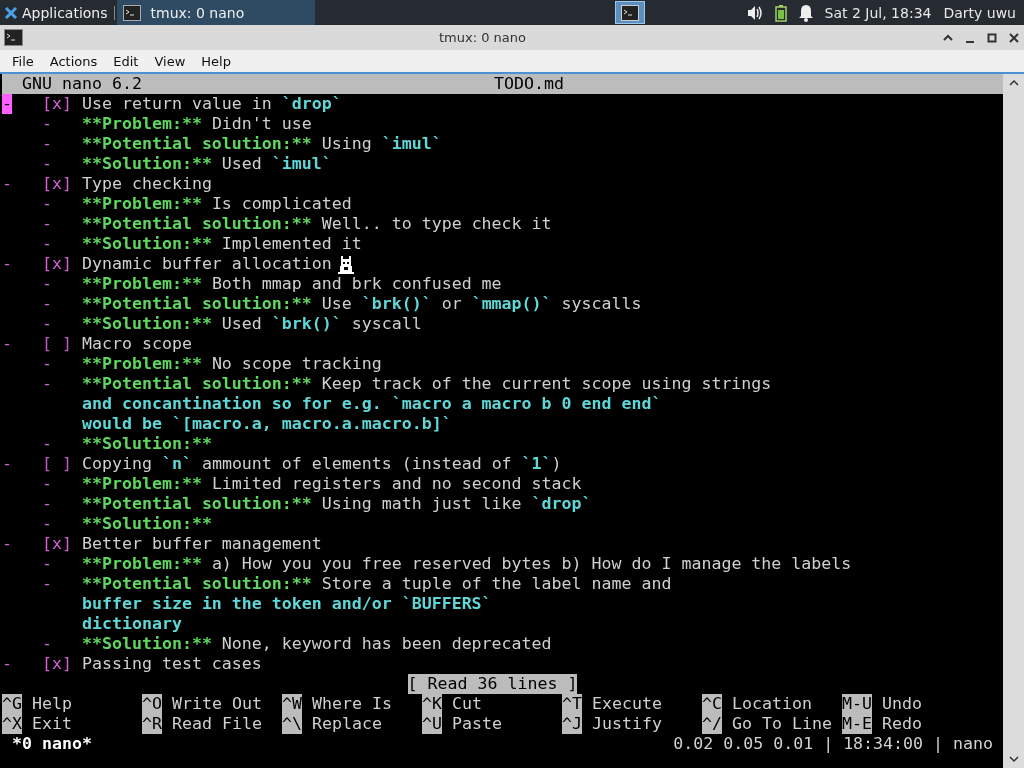 The height and width of the screenshot is (768, 1024). What do you see at coordinates (212, 104) in the screenshot?
I see `line-text: Use return value in `drop`` at bounding box center [212, 104].